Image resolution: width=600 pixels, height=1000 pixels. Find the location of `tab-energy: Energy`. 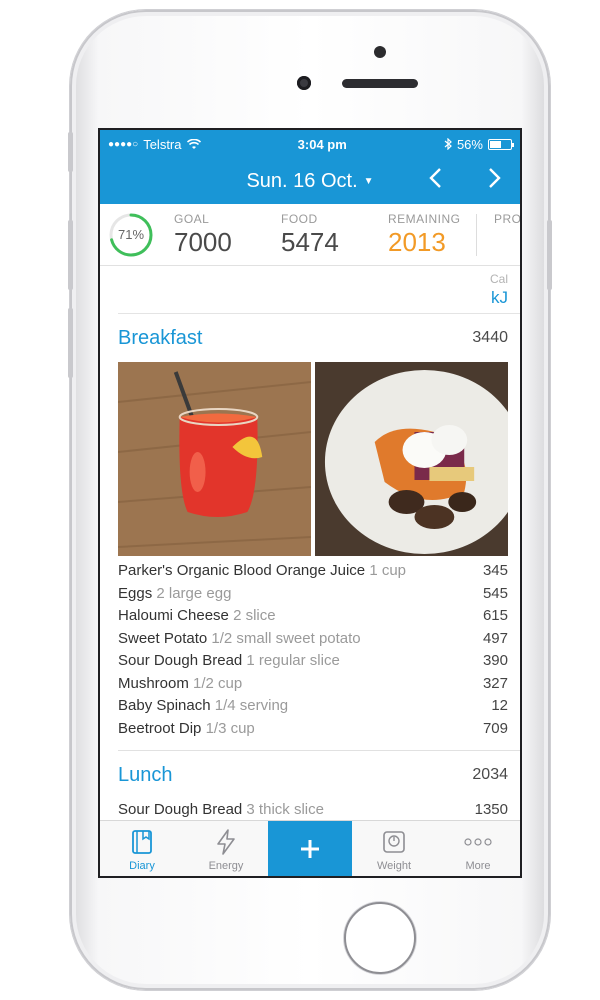

tab-energy: Energy is located at coordinates (226, 848).